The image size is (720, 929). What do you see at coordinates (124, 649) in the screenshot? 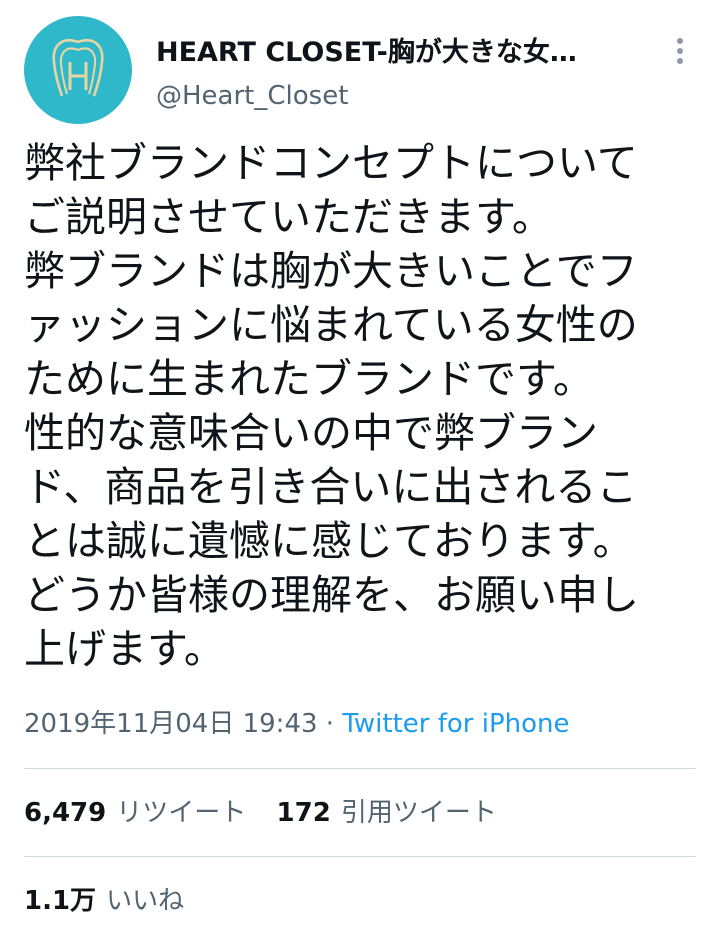
I see `tweet-text-line: 上げます。` at bounding box center [124, 649].